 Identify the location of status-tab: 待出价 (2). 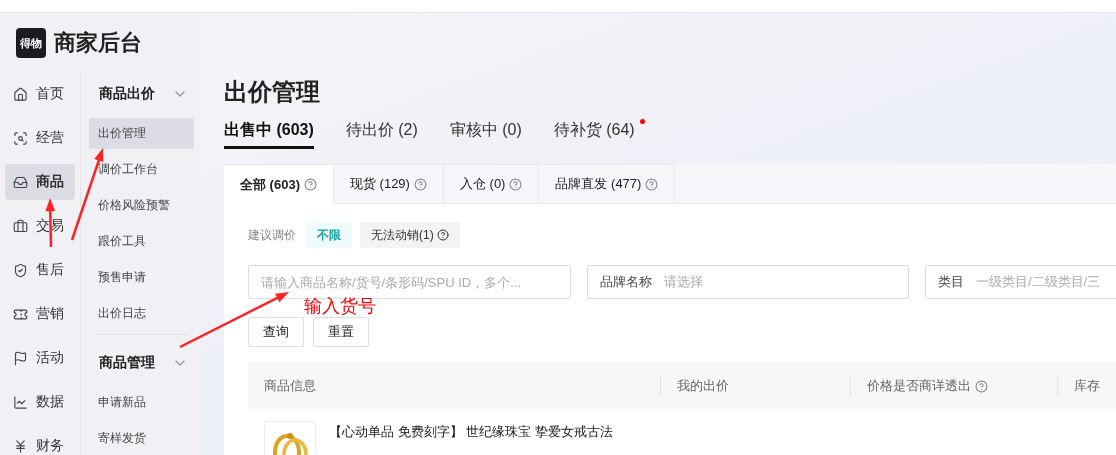
(381, 134).